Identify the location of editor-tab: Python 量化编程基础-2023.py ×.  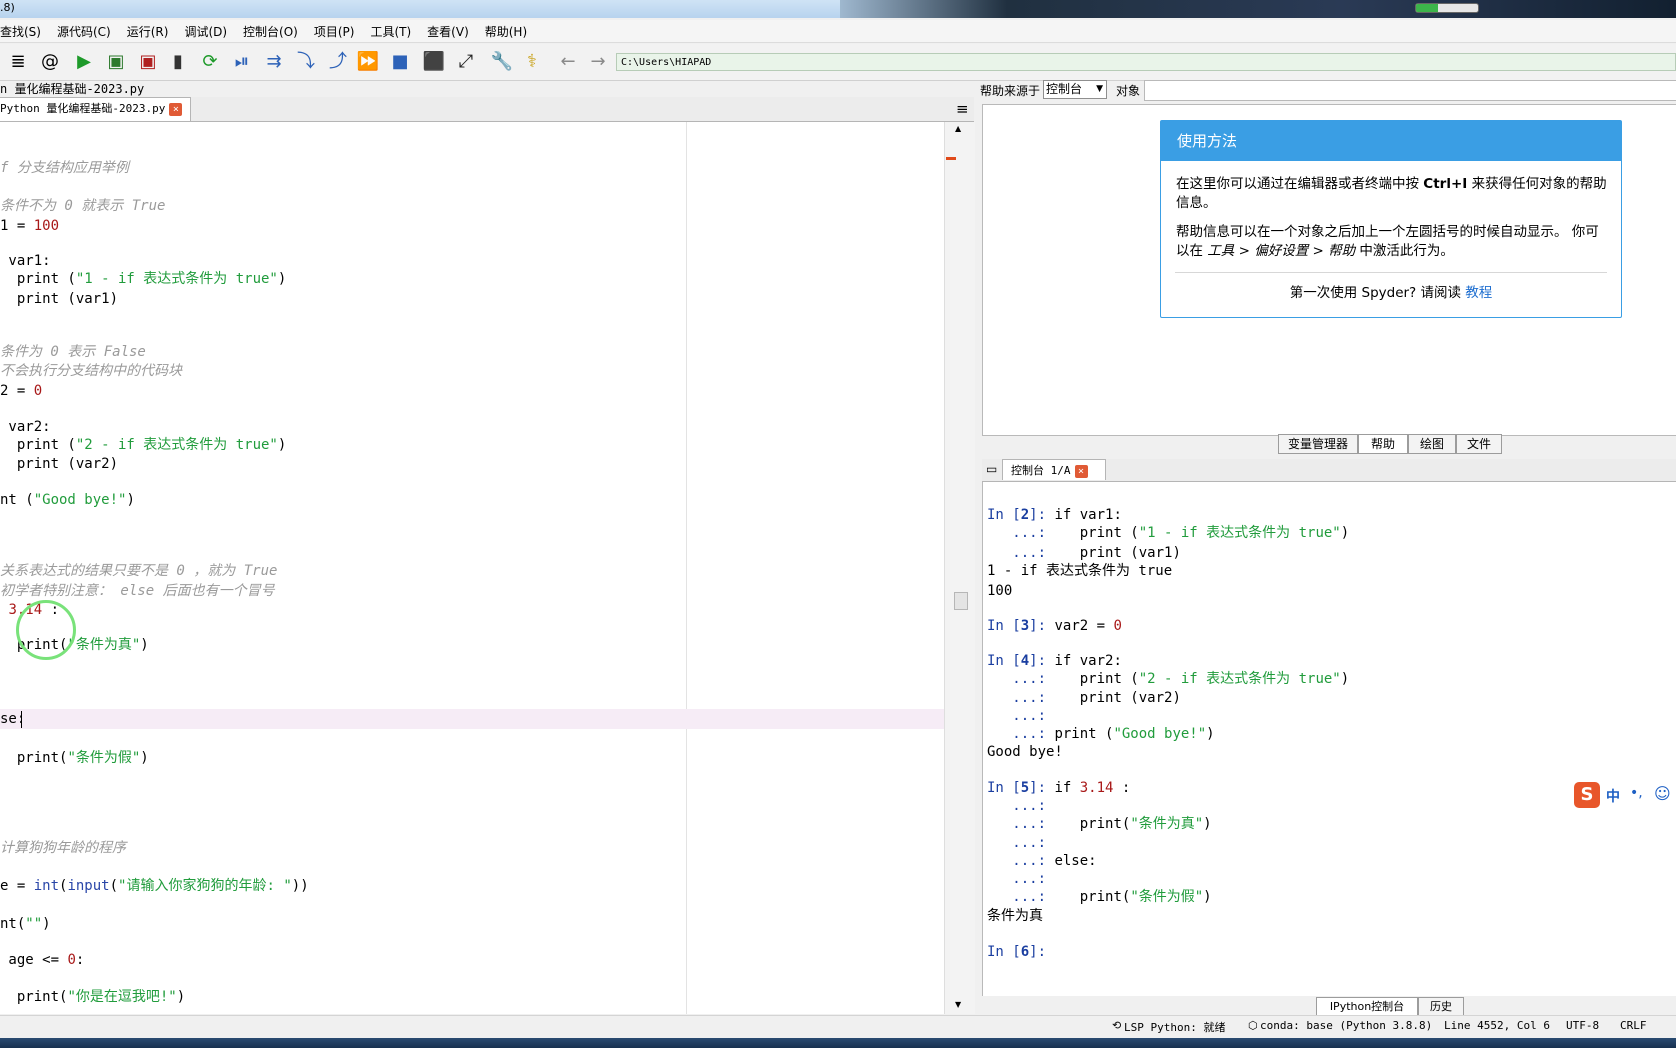
(95, 109).